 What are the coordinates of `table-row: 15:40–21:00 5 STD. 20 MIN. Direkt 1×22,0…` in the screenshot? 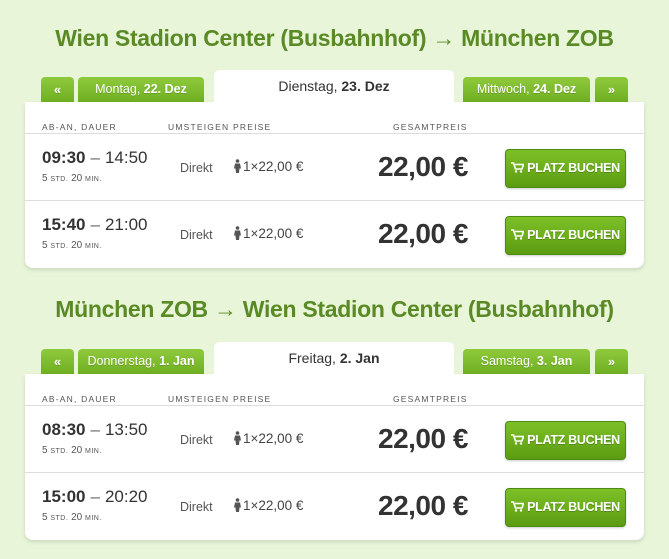 It's located at (334, 235).